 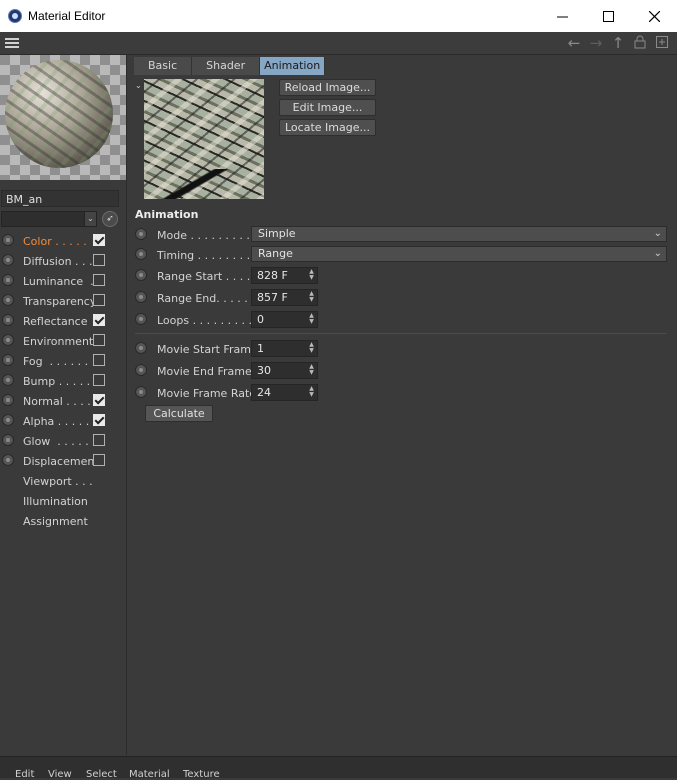 What do you see at coordinates (284, 297) in the screenshot?
I see `range-end-field: 857 F ▲ ▼` at bounding box center [284, 297].